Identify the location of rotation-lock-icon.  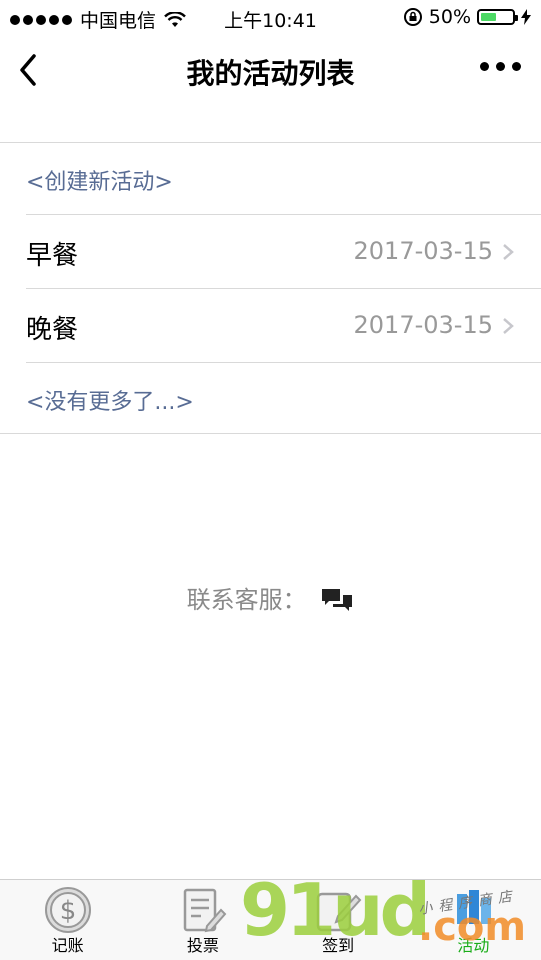
(412, 17).